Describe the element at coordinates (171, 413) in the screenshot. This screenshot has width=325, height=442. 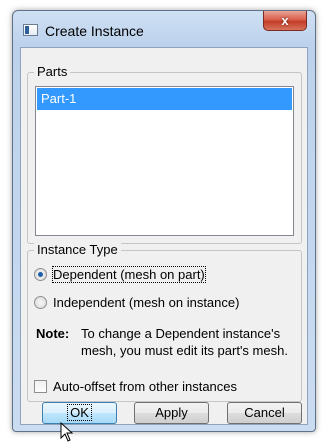
I see `apply-button: Apply` at that location.